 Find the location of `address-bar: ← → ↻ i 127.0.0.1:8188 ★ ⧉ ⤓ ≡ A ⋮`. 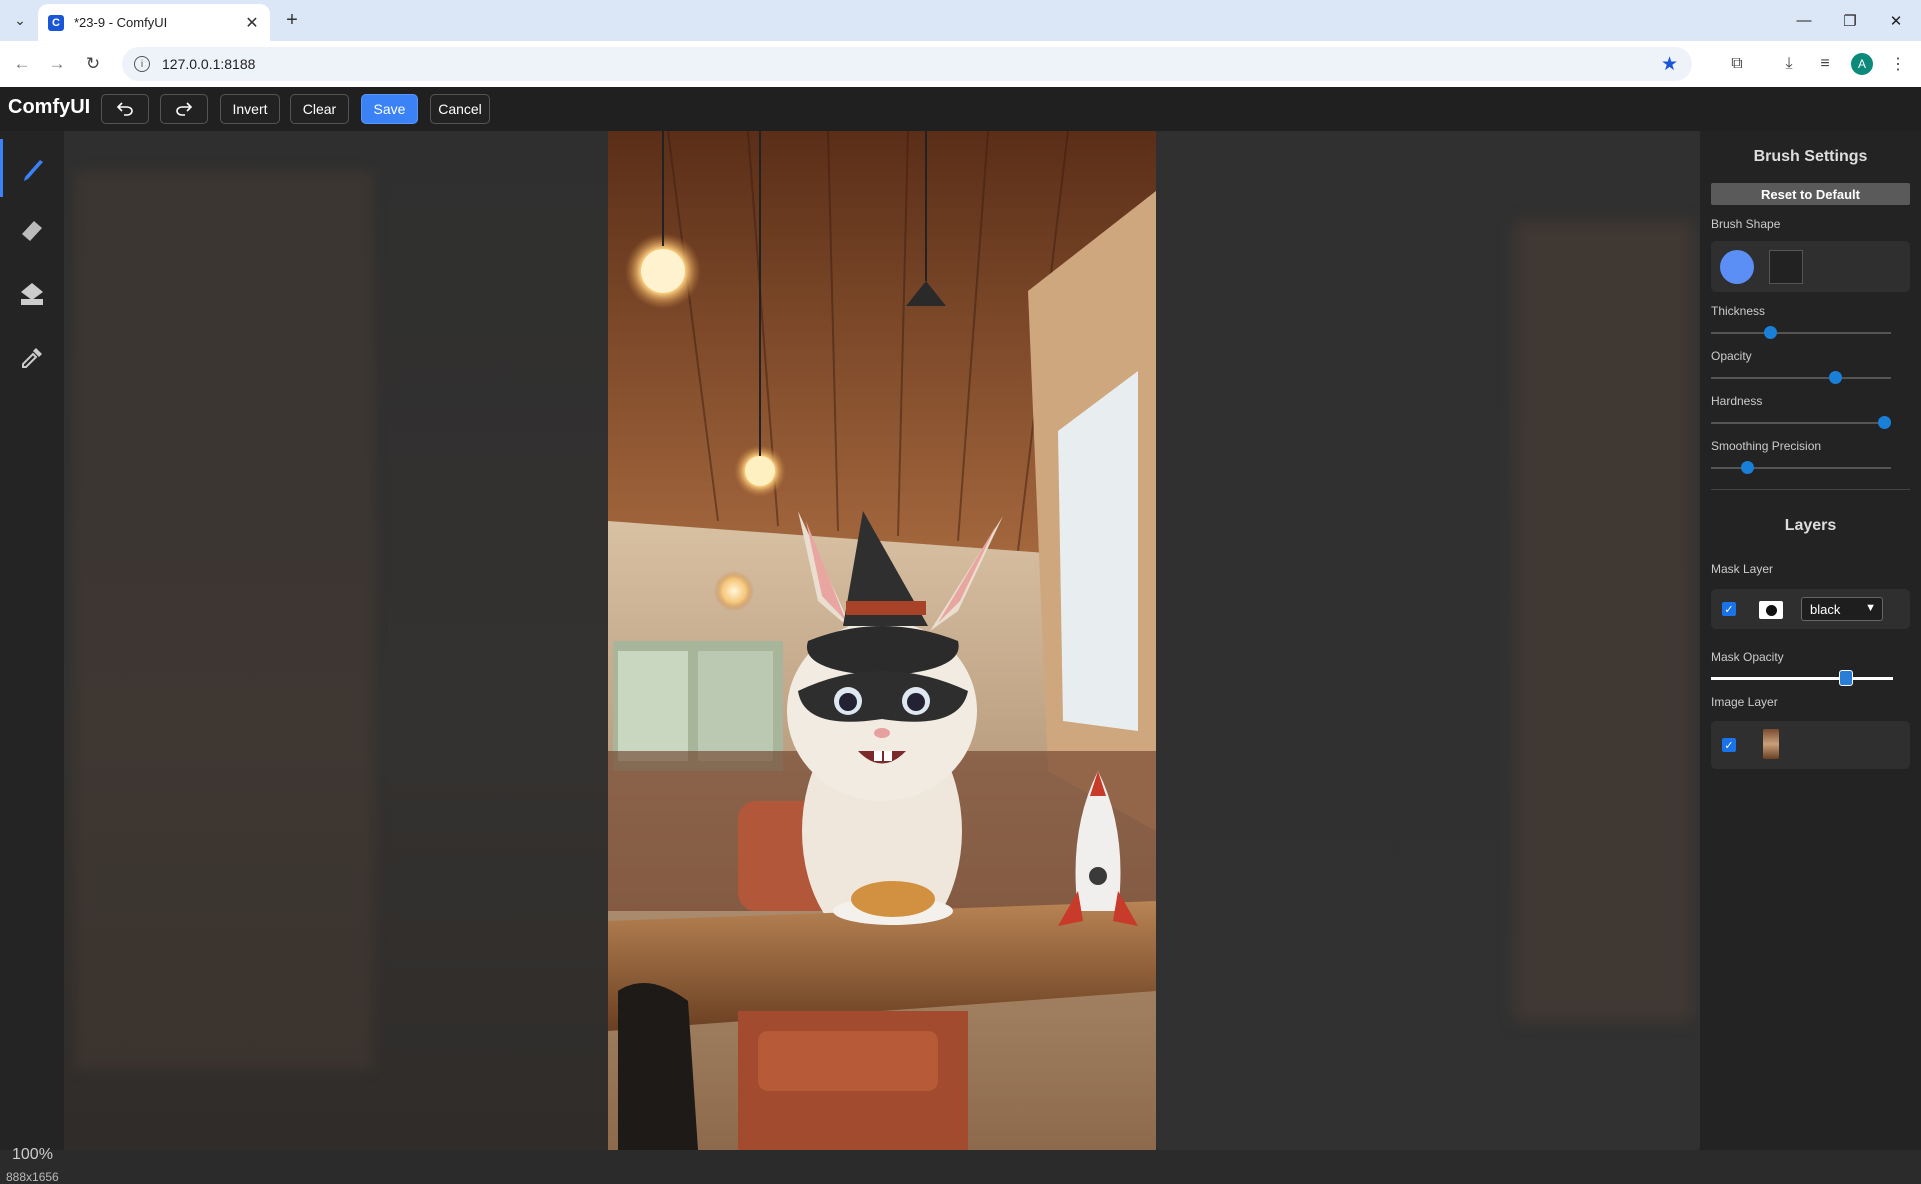

address-bar: ← → ↻ i 127.0.0.1:8188 ★ ⧉ ⤓ ≡ A ⋮ is located at coordinates (960, 64).